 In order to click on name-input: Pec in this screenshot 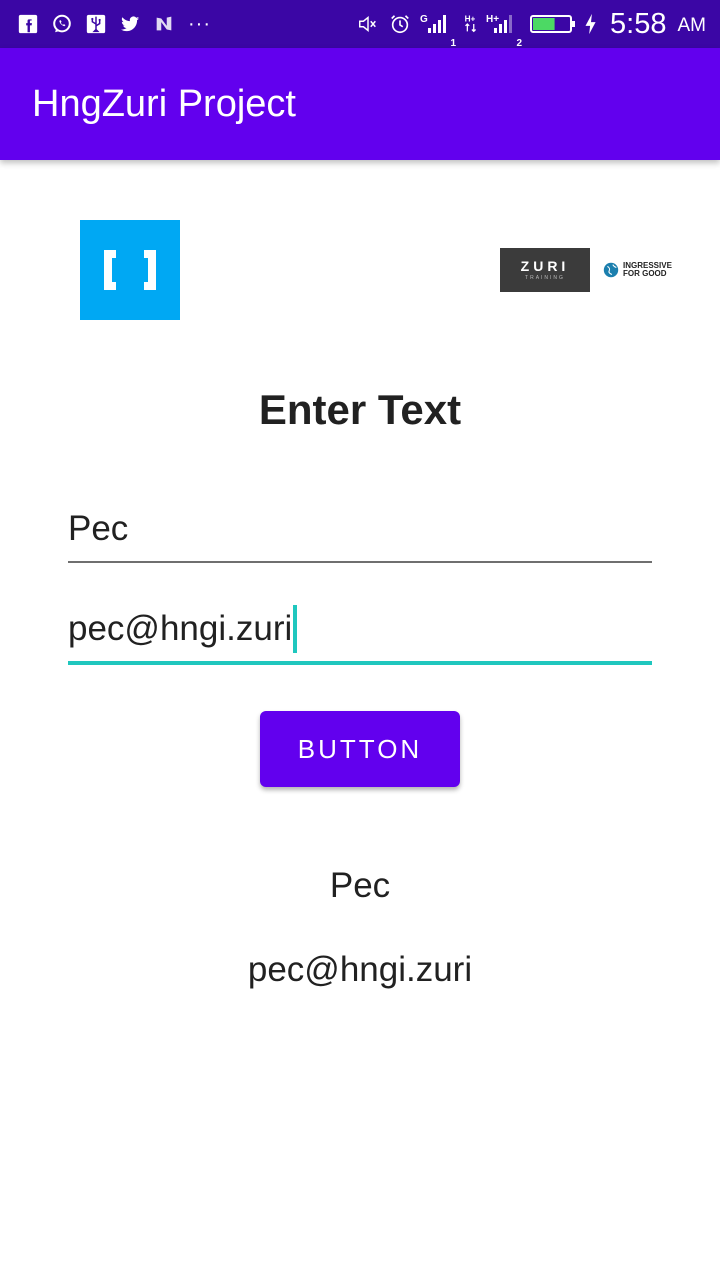, I will do `click(360, 534)`.